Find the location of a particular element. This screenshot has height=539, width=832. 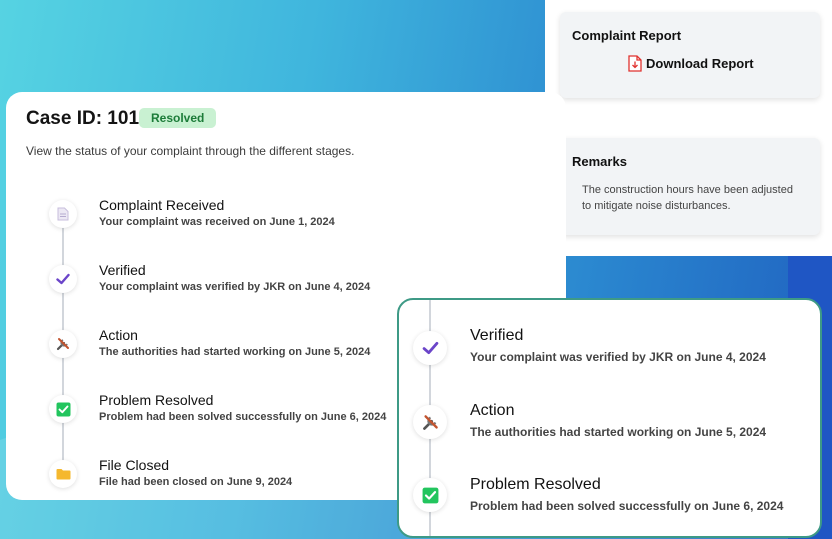

download-report-button: Download Report is located at coordinates (691, 63).